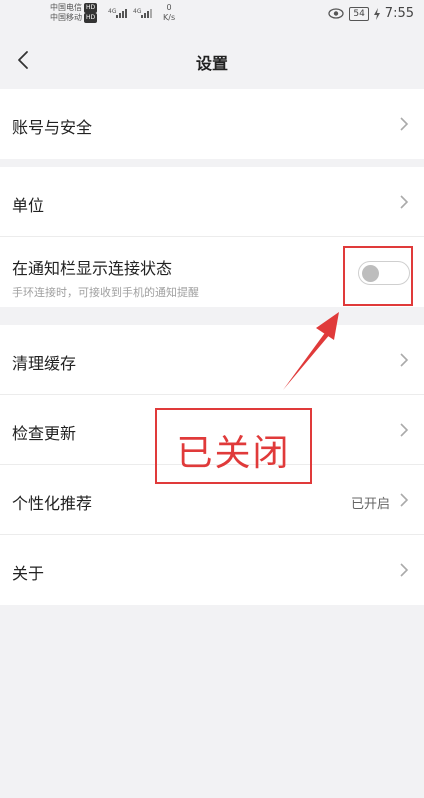 Image resolution: width=424 pixels, height=798 pixels. Describe the element at coordinates (66, 17) in the screenshot. I see `carrier-2: 中国移动` at that location.